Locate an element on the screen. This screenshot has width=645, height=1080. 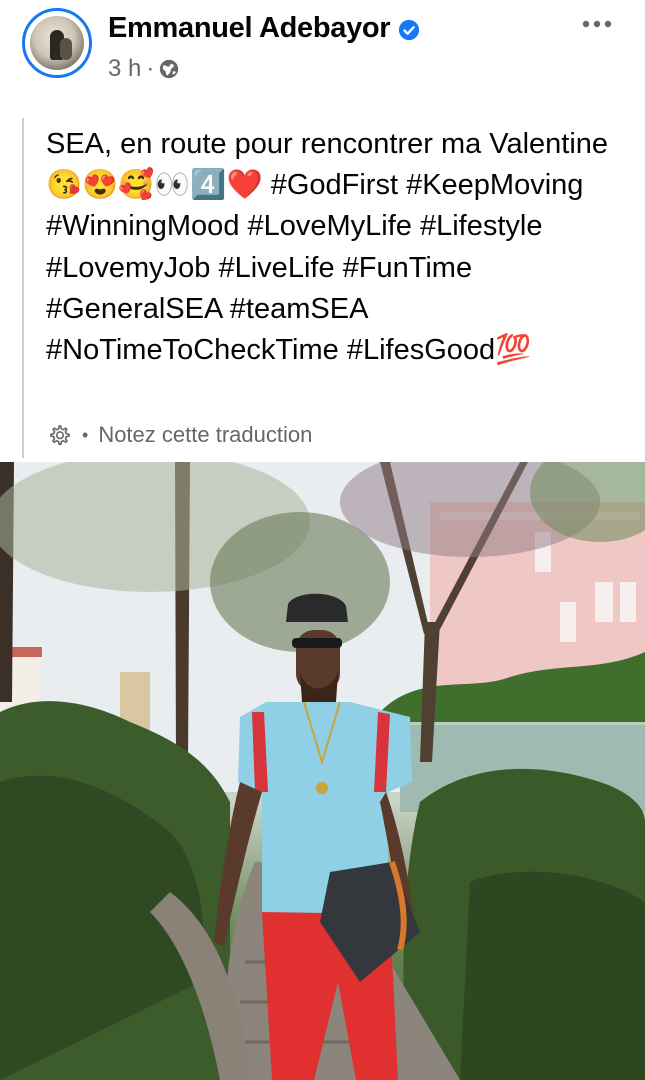
post-header: Emmanuel Adebayor 3 h · is located at coordinates (322, 48).